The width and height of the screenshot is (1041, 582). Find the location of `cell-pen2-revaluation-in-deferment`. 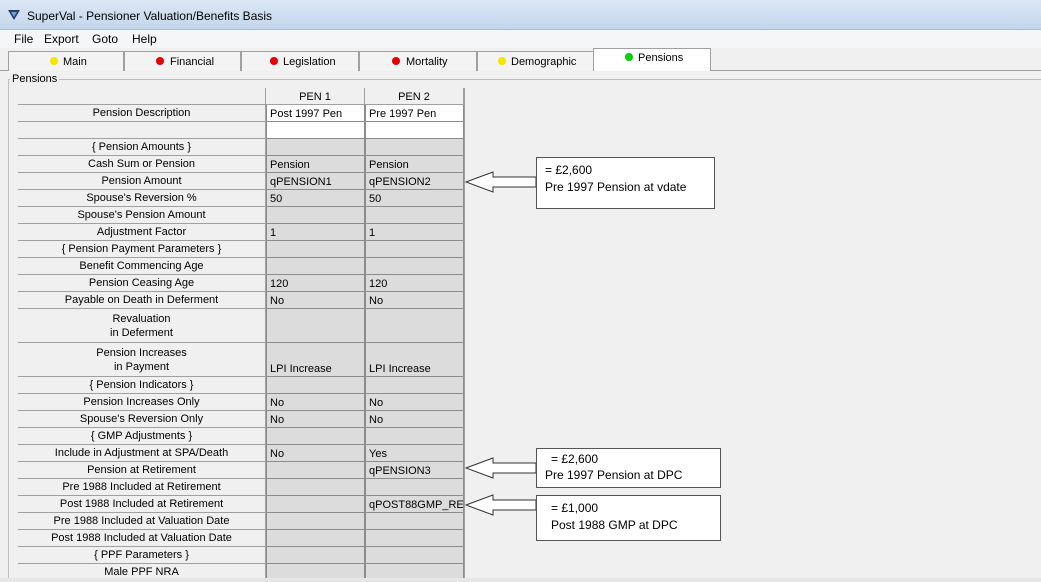

cell-pen2-revaluation-in-deferment is located at coordinates (414, 326).